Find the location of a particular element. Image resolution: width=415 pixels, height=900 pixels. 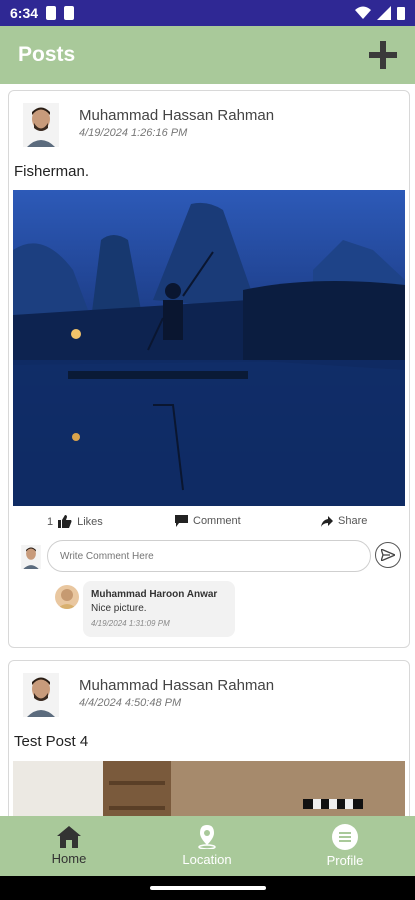

bottom-nav: Home Location Profile is located at coordinates (207, 846).